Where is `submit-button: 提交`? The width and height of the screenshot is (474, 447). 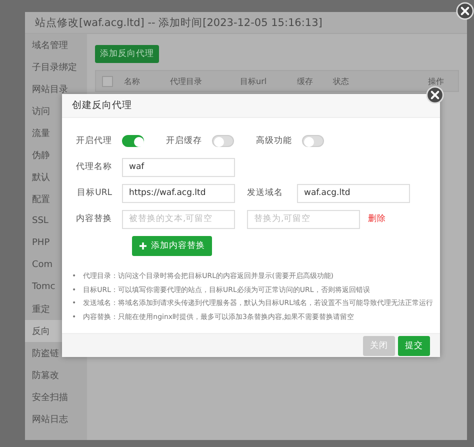
submit-button: 提交 is located at coordinates (414, 346).